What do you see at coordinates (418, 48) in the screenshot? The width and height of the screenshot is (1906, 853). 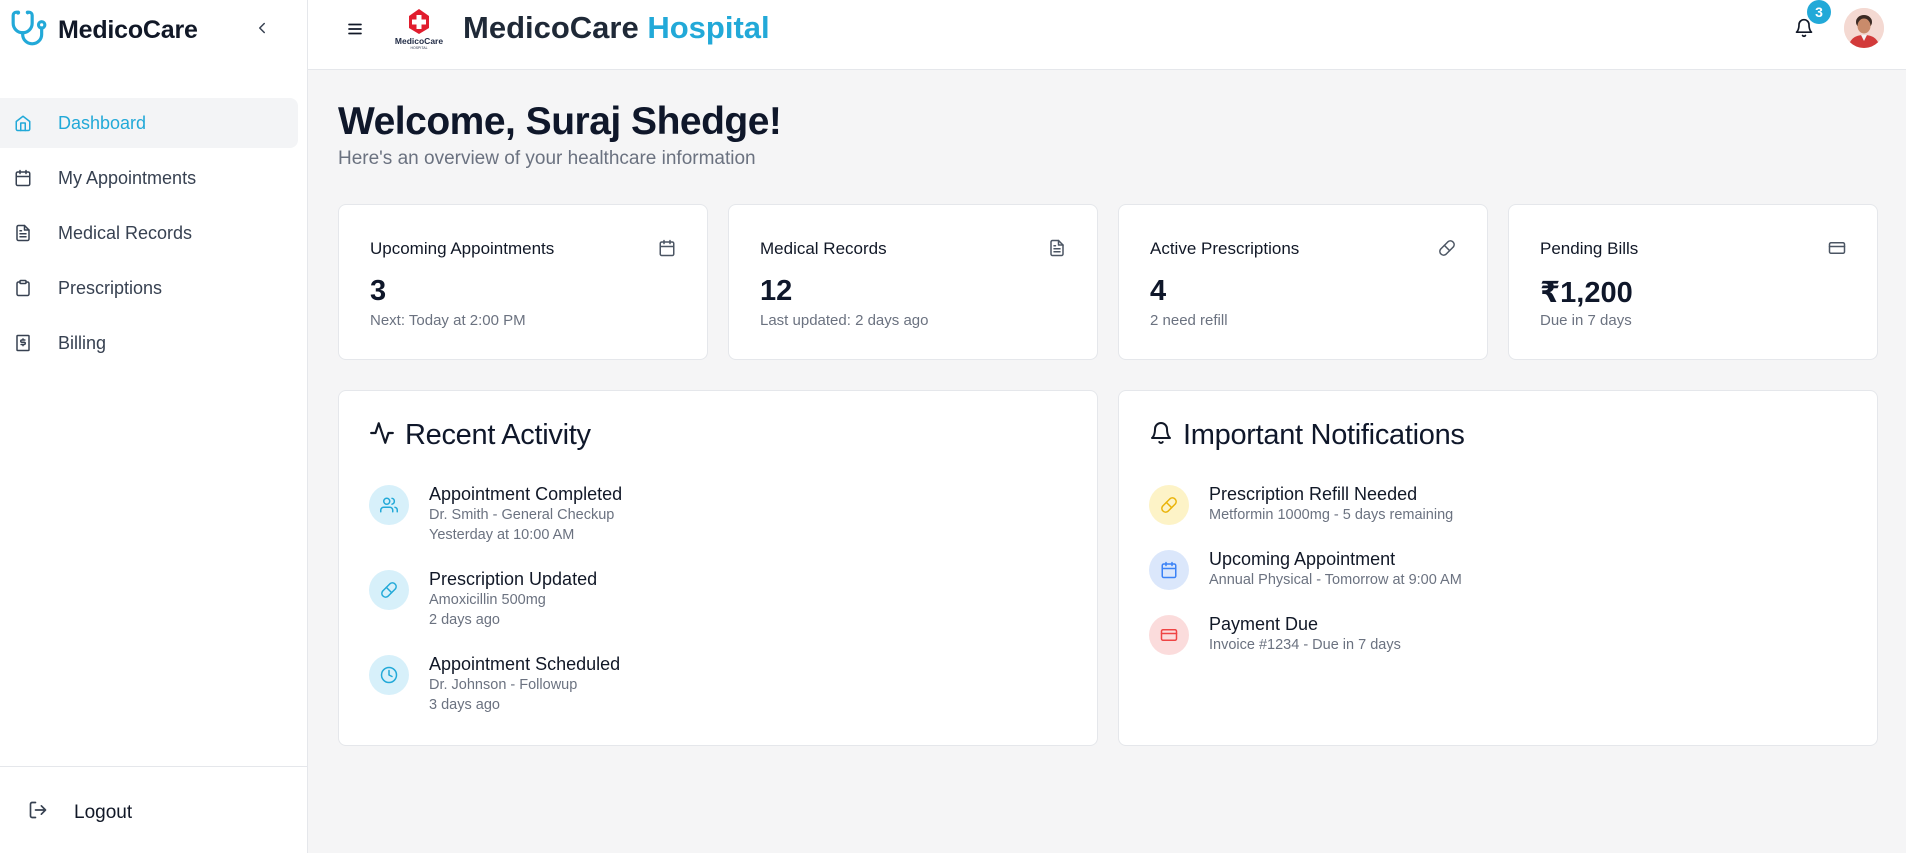 I see `svg-text: HOSPITAL` at bounding box center [418, 48].